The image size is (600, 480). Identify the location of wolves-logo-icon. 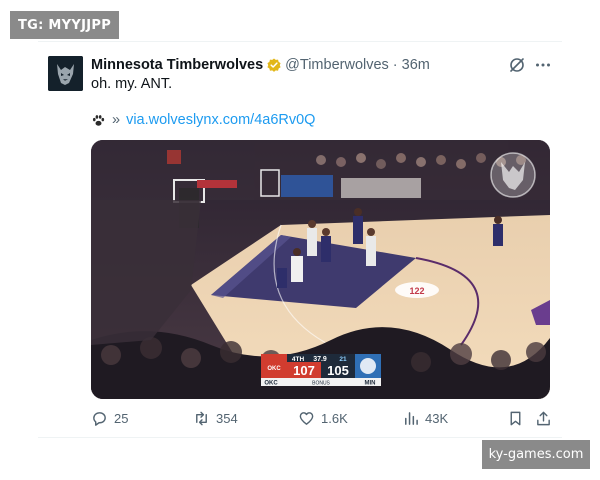
(513, 175).